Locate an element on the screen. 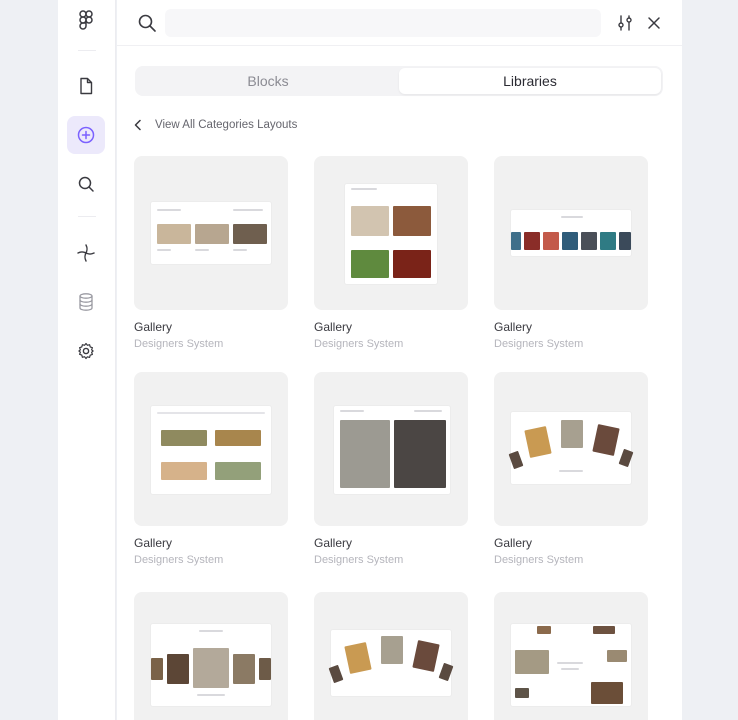 This screenshot has height=720, width=738. sidebar-rail is located at coordinates (87, 360).